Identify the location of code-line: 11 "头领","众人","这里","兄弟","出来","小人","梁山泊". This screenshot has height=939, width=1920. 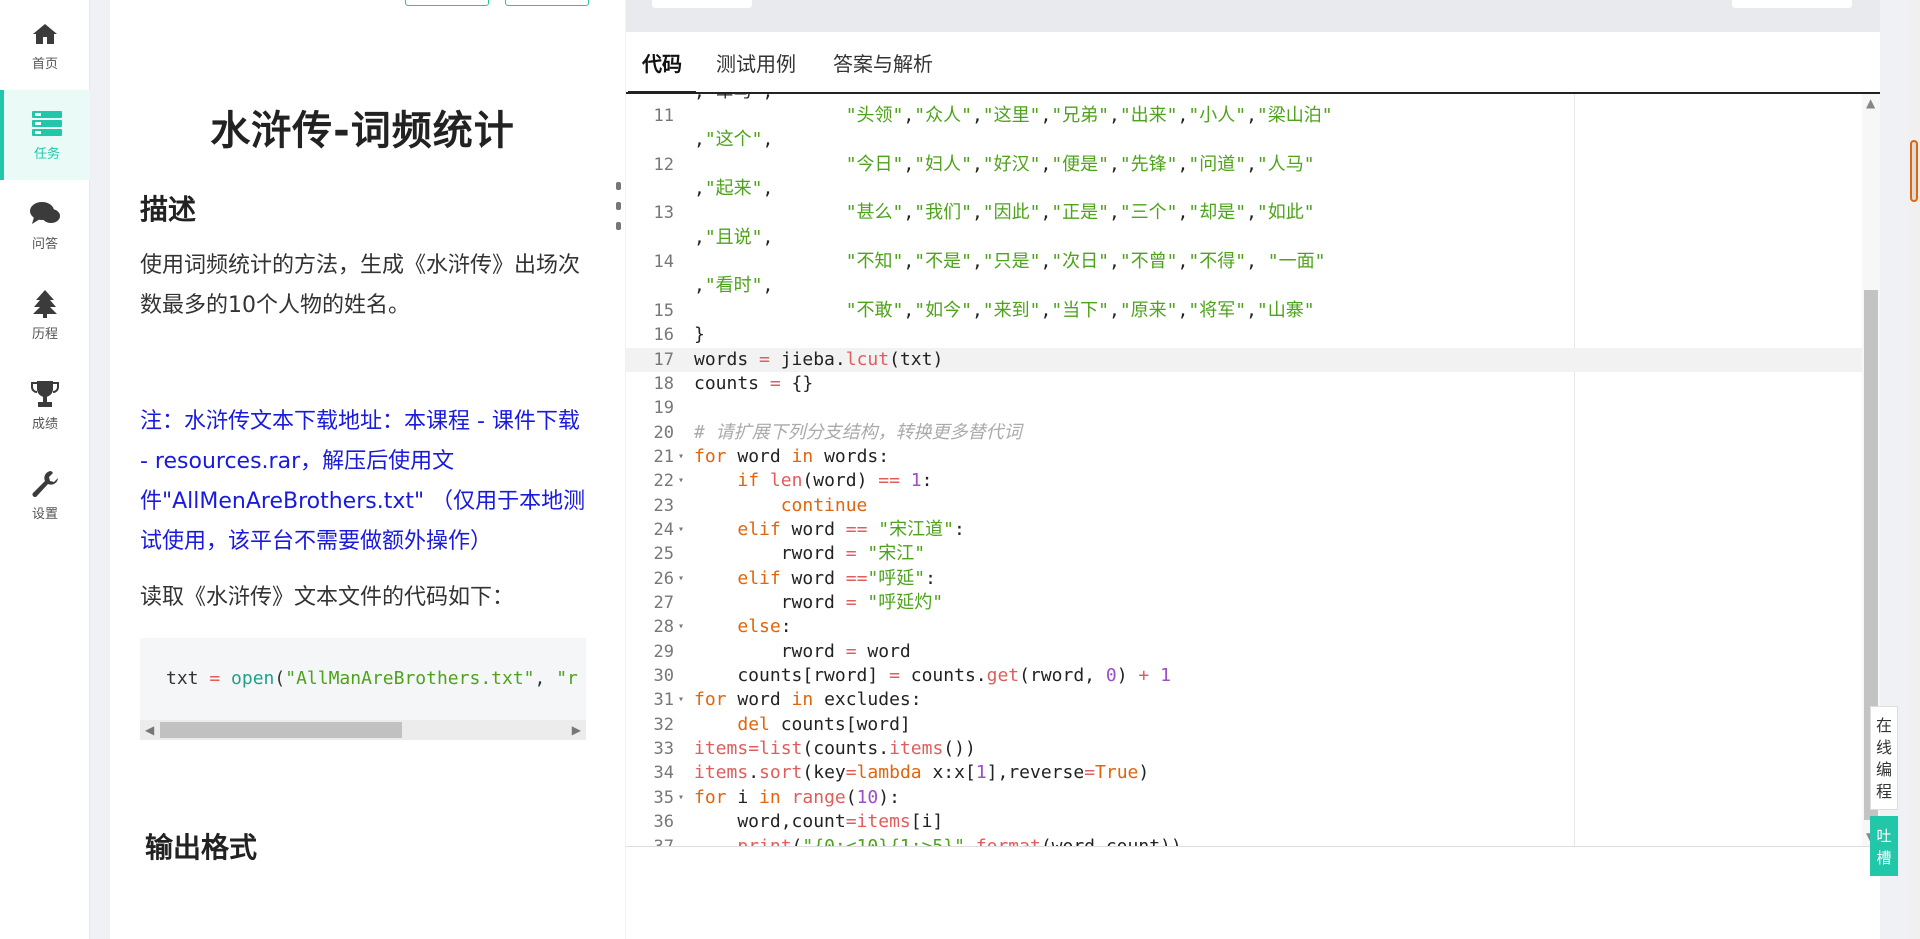
(1244, 116).